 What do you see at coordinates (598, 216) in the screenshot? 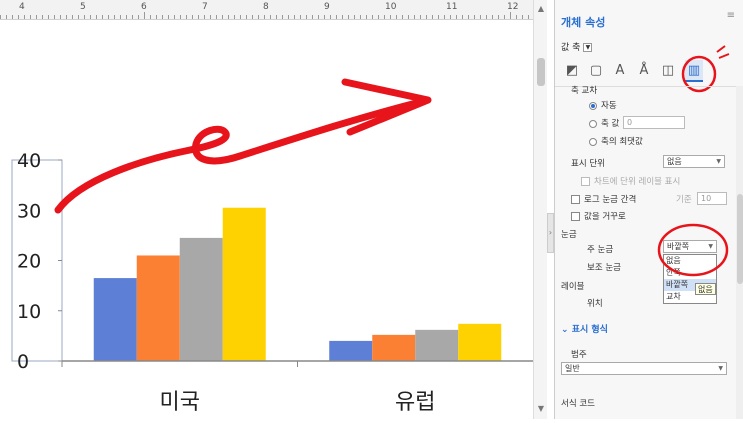
I see `reverse-checkbox: 값을 거꾸로` at bounding box center [598, 216].